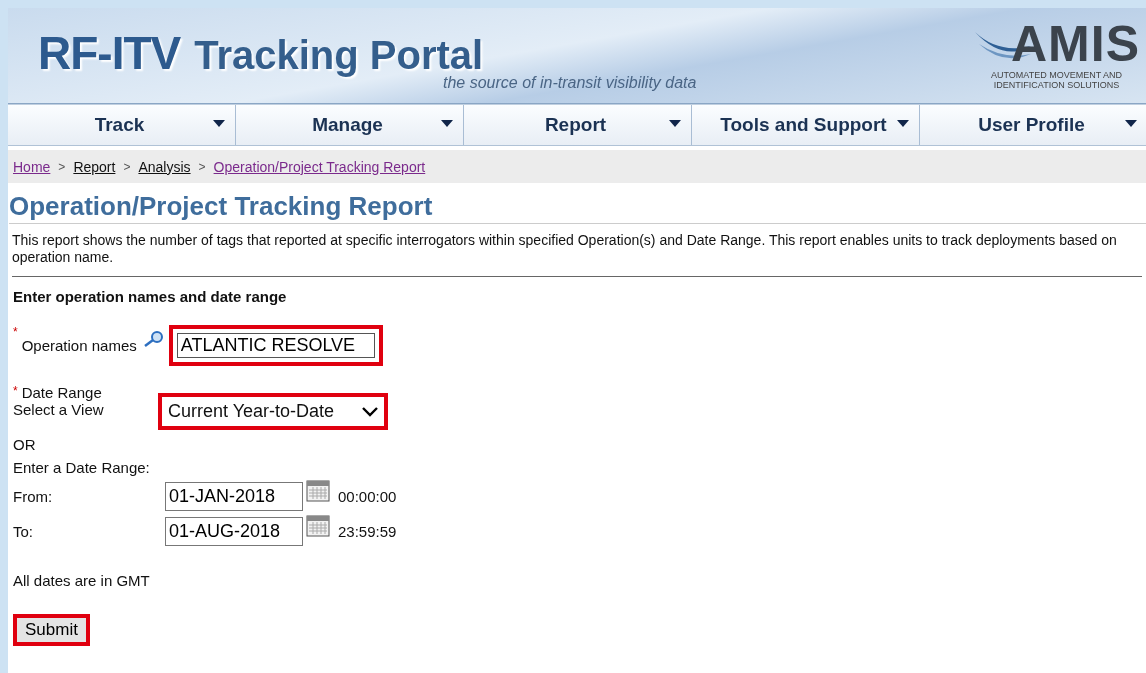 The height and width of the screenshot is (673, 1146). Describe the element at coordinates (273, 411) in the screenshot. I see `view-dropdown: Current Year-to-Date` at that location.